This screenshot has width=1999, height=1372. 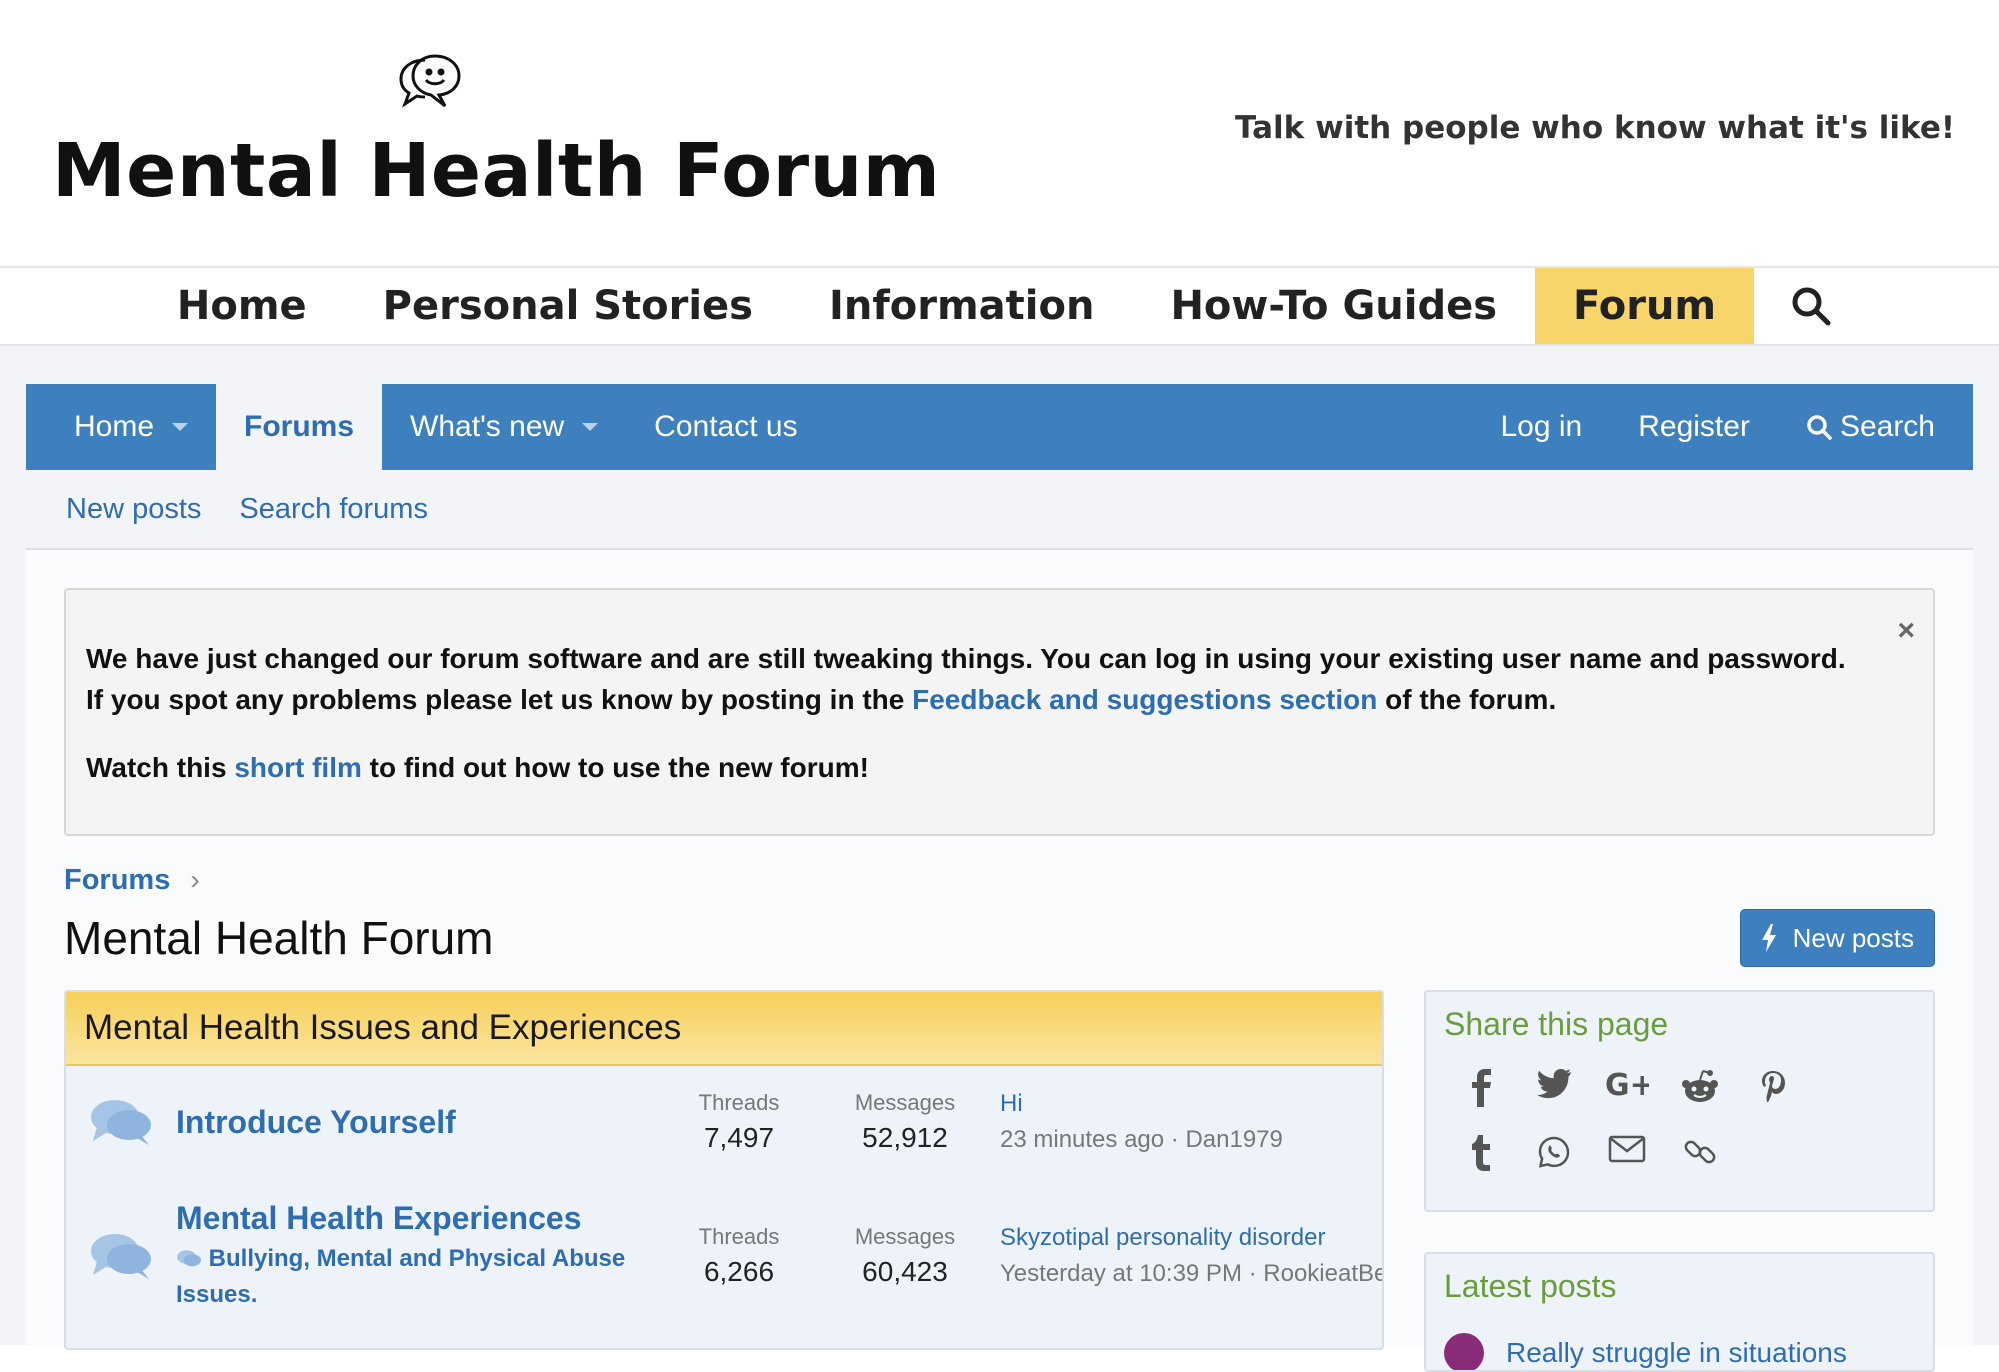 I want to click on search-icon, so click(x=1811, y=306).